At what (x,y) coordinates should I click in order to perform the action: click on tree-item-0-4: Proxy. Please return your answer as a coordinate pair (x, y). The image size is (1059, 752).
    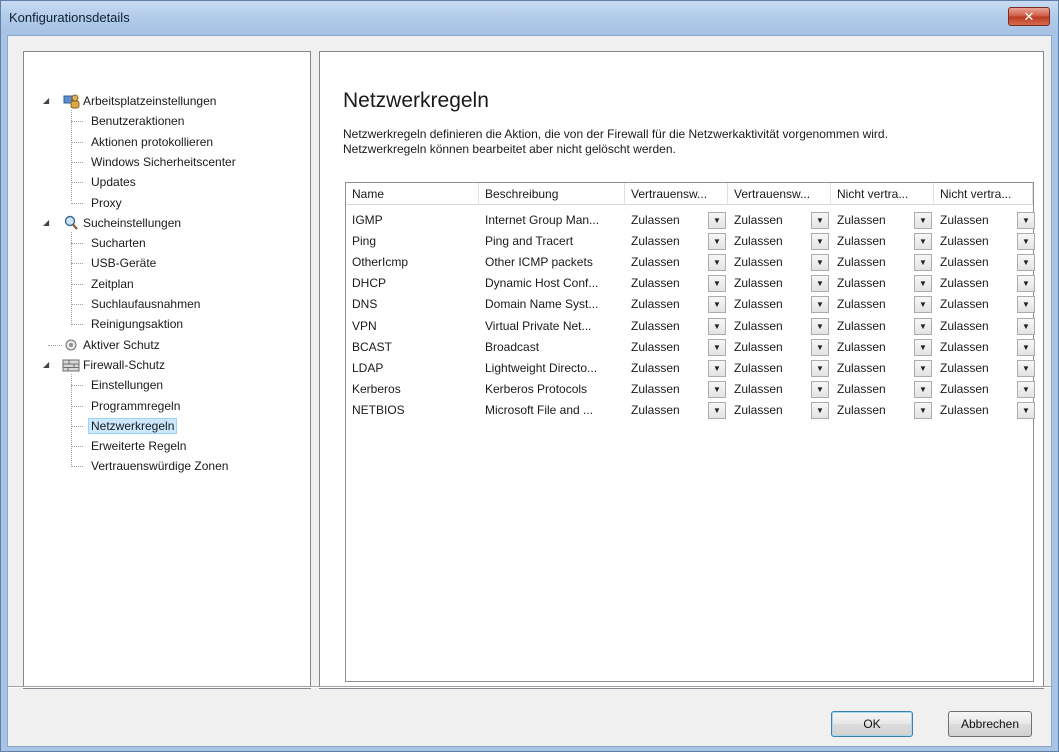
    Looking at the image, I should click on (106, 203).